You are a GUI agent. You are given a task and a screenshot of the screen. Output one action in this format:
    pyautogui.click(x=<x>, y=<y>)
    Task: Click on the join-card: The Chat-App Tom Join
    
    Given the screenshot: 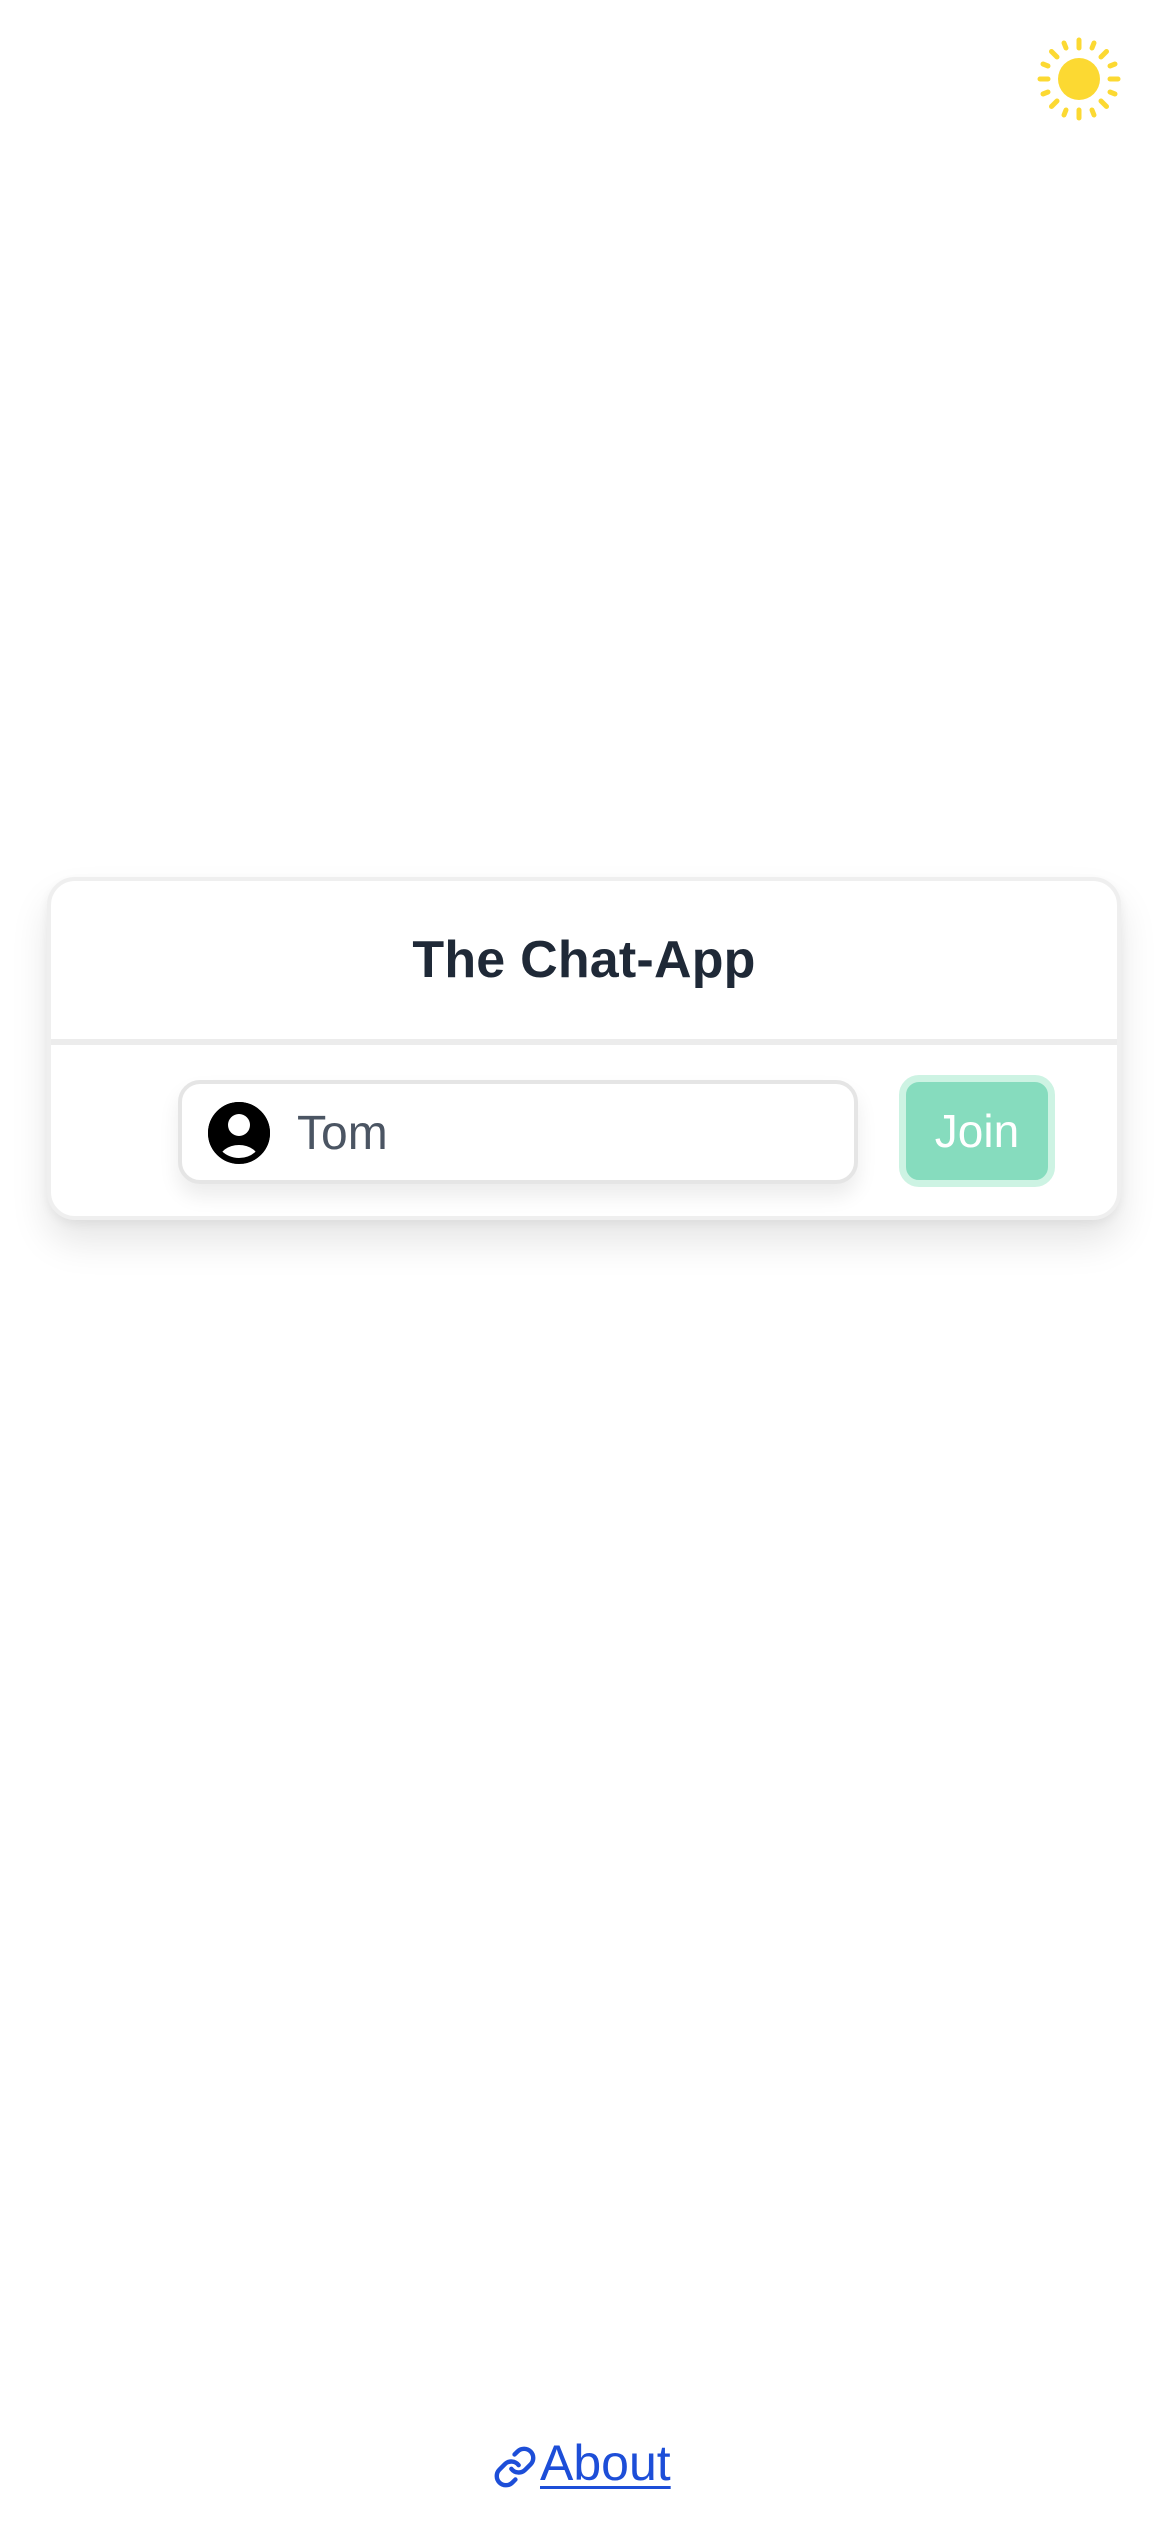 What is the action you would take?
    pyautogui.click(x=584, y=1048)
    